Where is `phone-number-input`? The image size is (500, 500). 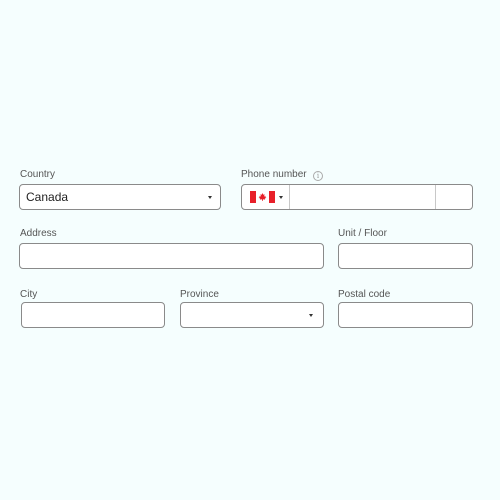 phone-number-input is located at coordinates (362, 197).